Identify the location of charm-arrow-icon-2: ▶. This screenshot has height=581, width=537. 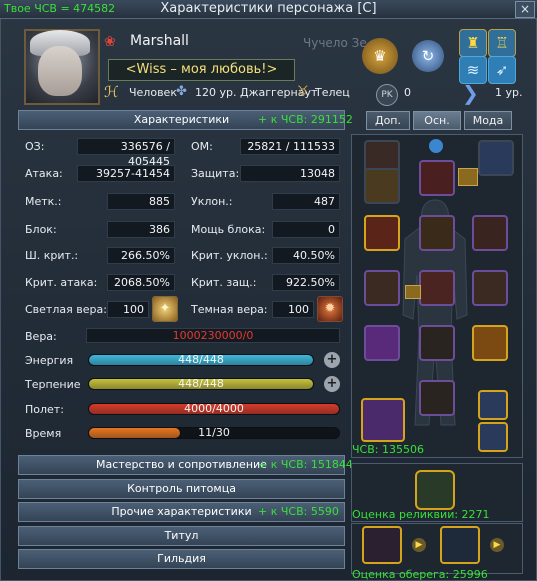
(497, 545).